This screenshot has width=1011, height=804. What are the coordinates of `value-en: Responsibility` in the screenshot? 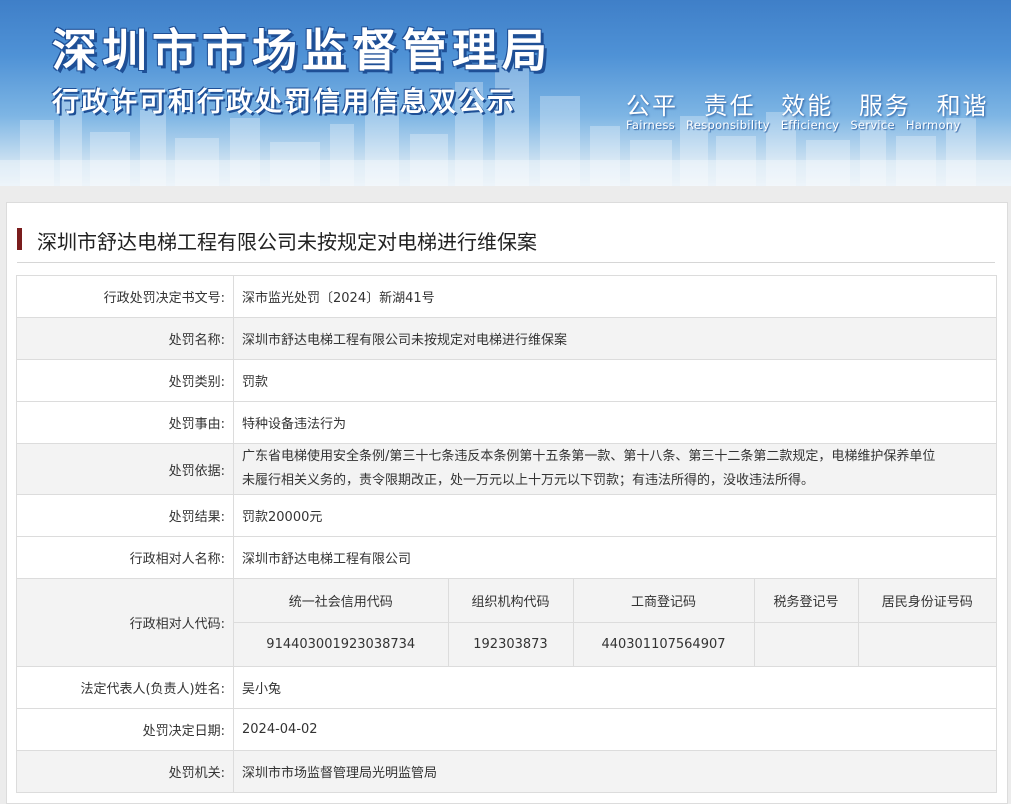 It's located at (728, 125).